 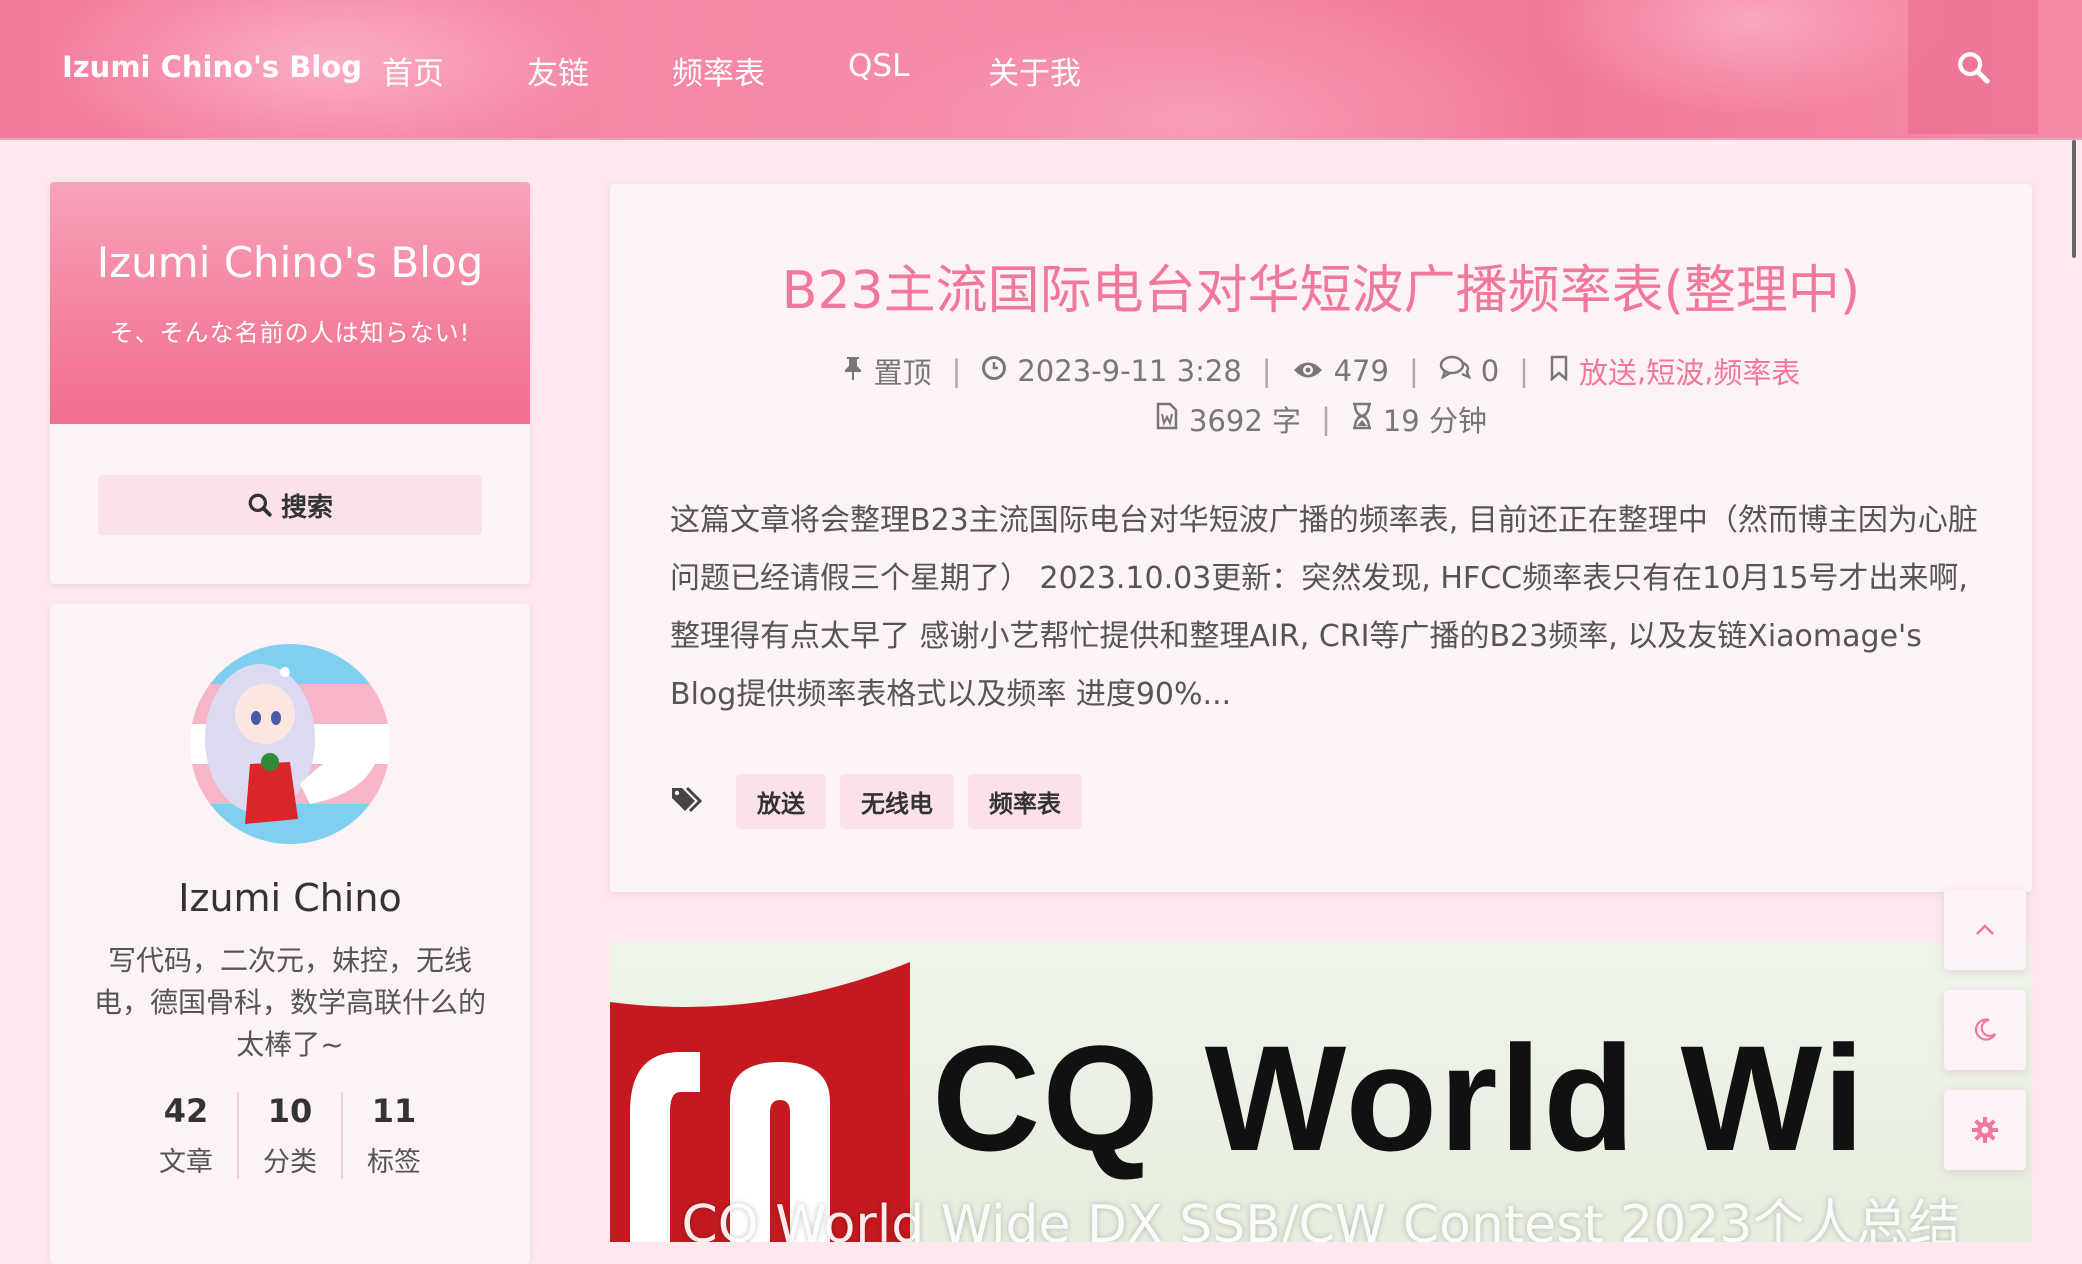 I want to click on site-info-card: Izumi Chino's Blog そ、そんな名前の人は知らない! 搜索, so click(x=290, y=383).